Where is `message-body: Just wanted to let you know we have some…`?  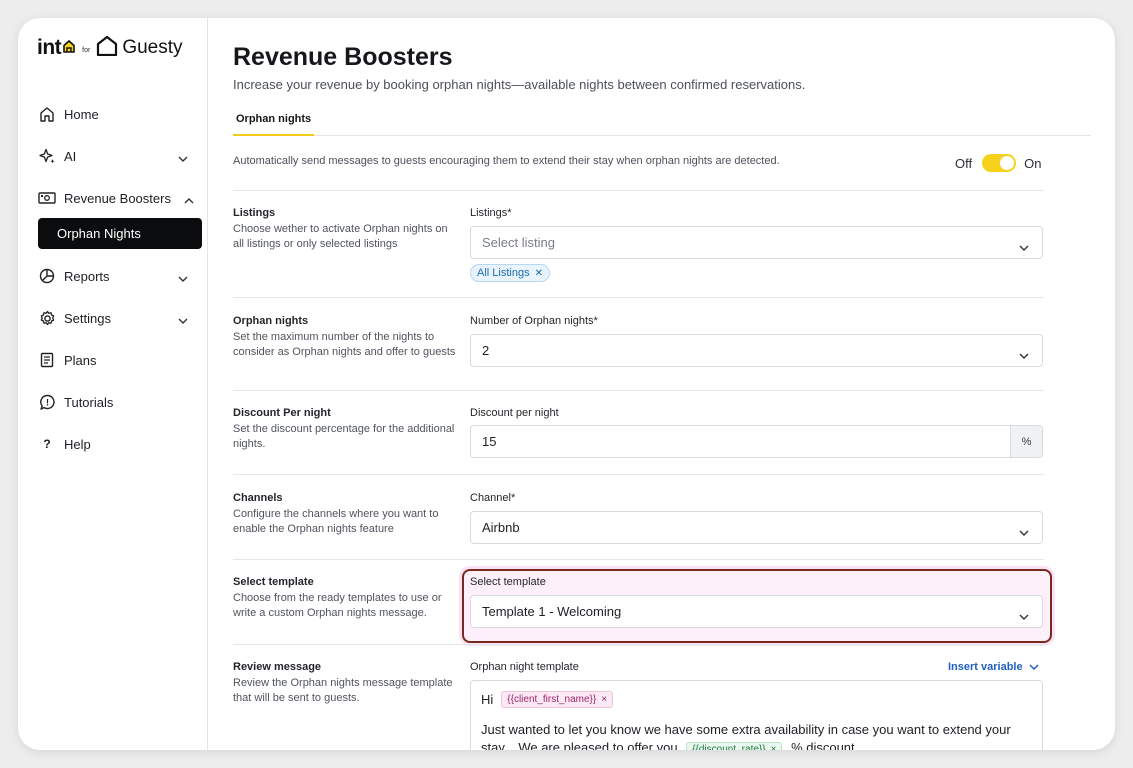
message-body: Just wanted to let you know we have some… is located at coordinates (756, 735).